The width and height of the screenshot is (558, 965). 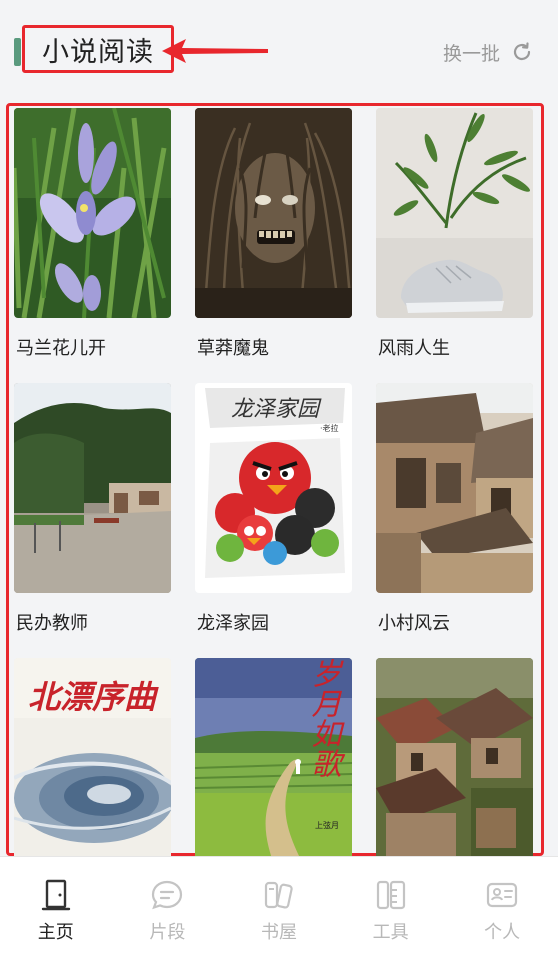 I want to click on cover-title-text: 龙泽家园, so click(x=276, y=409).